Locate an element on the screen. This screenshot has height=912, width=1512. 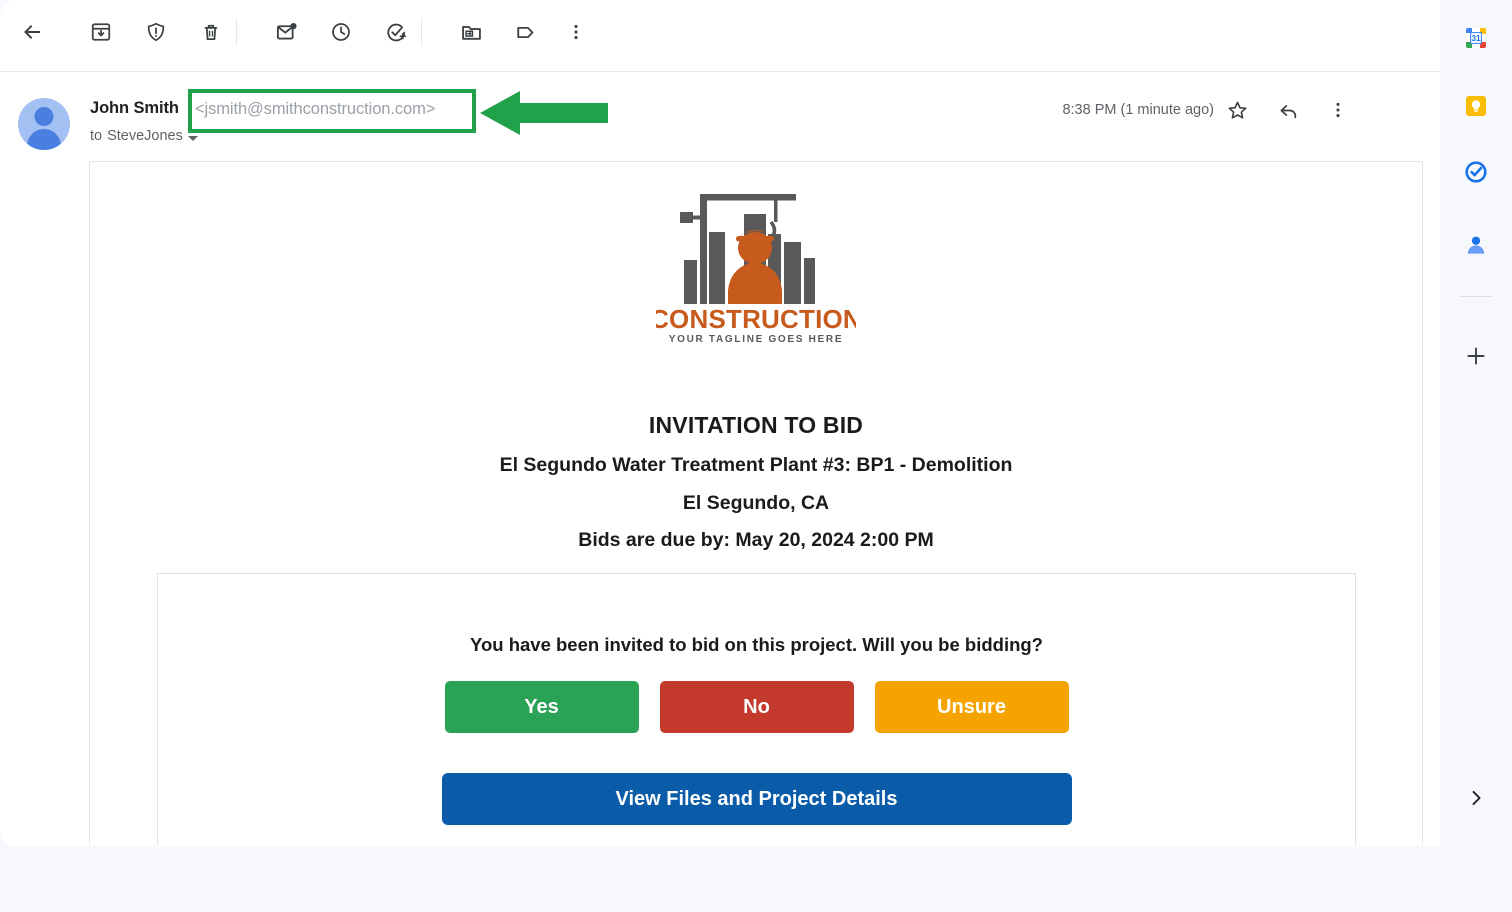
report-spam-button is located at coordinates (156, 32).